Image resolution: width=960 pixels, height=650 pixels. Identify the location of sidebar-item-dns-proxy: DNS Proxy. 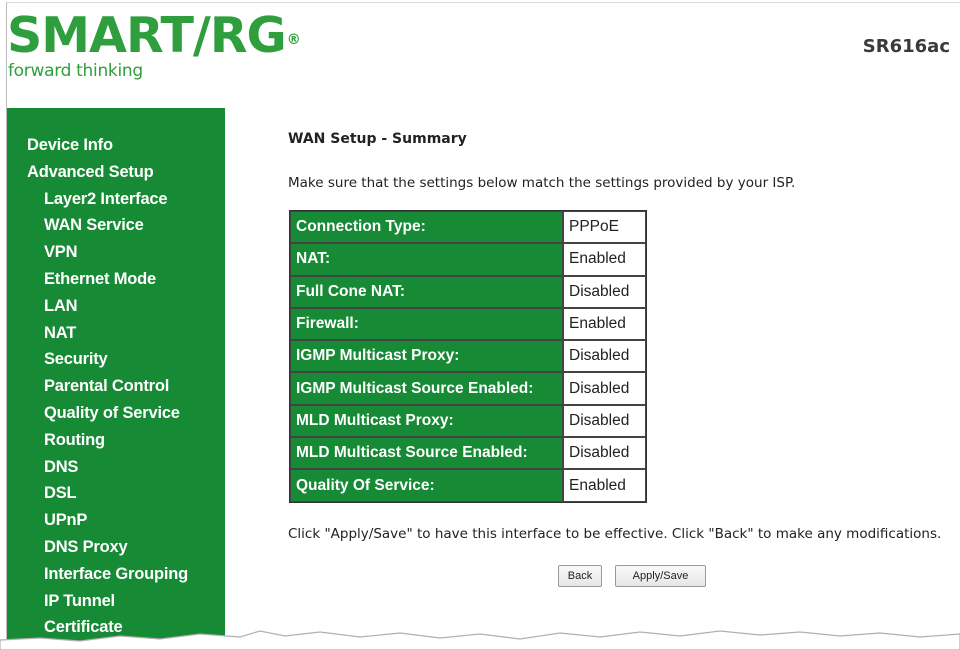
(116, 547).